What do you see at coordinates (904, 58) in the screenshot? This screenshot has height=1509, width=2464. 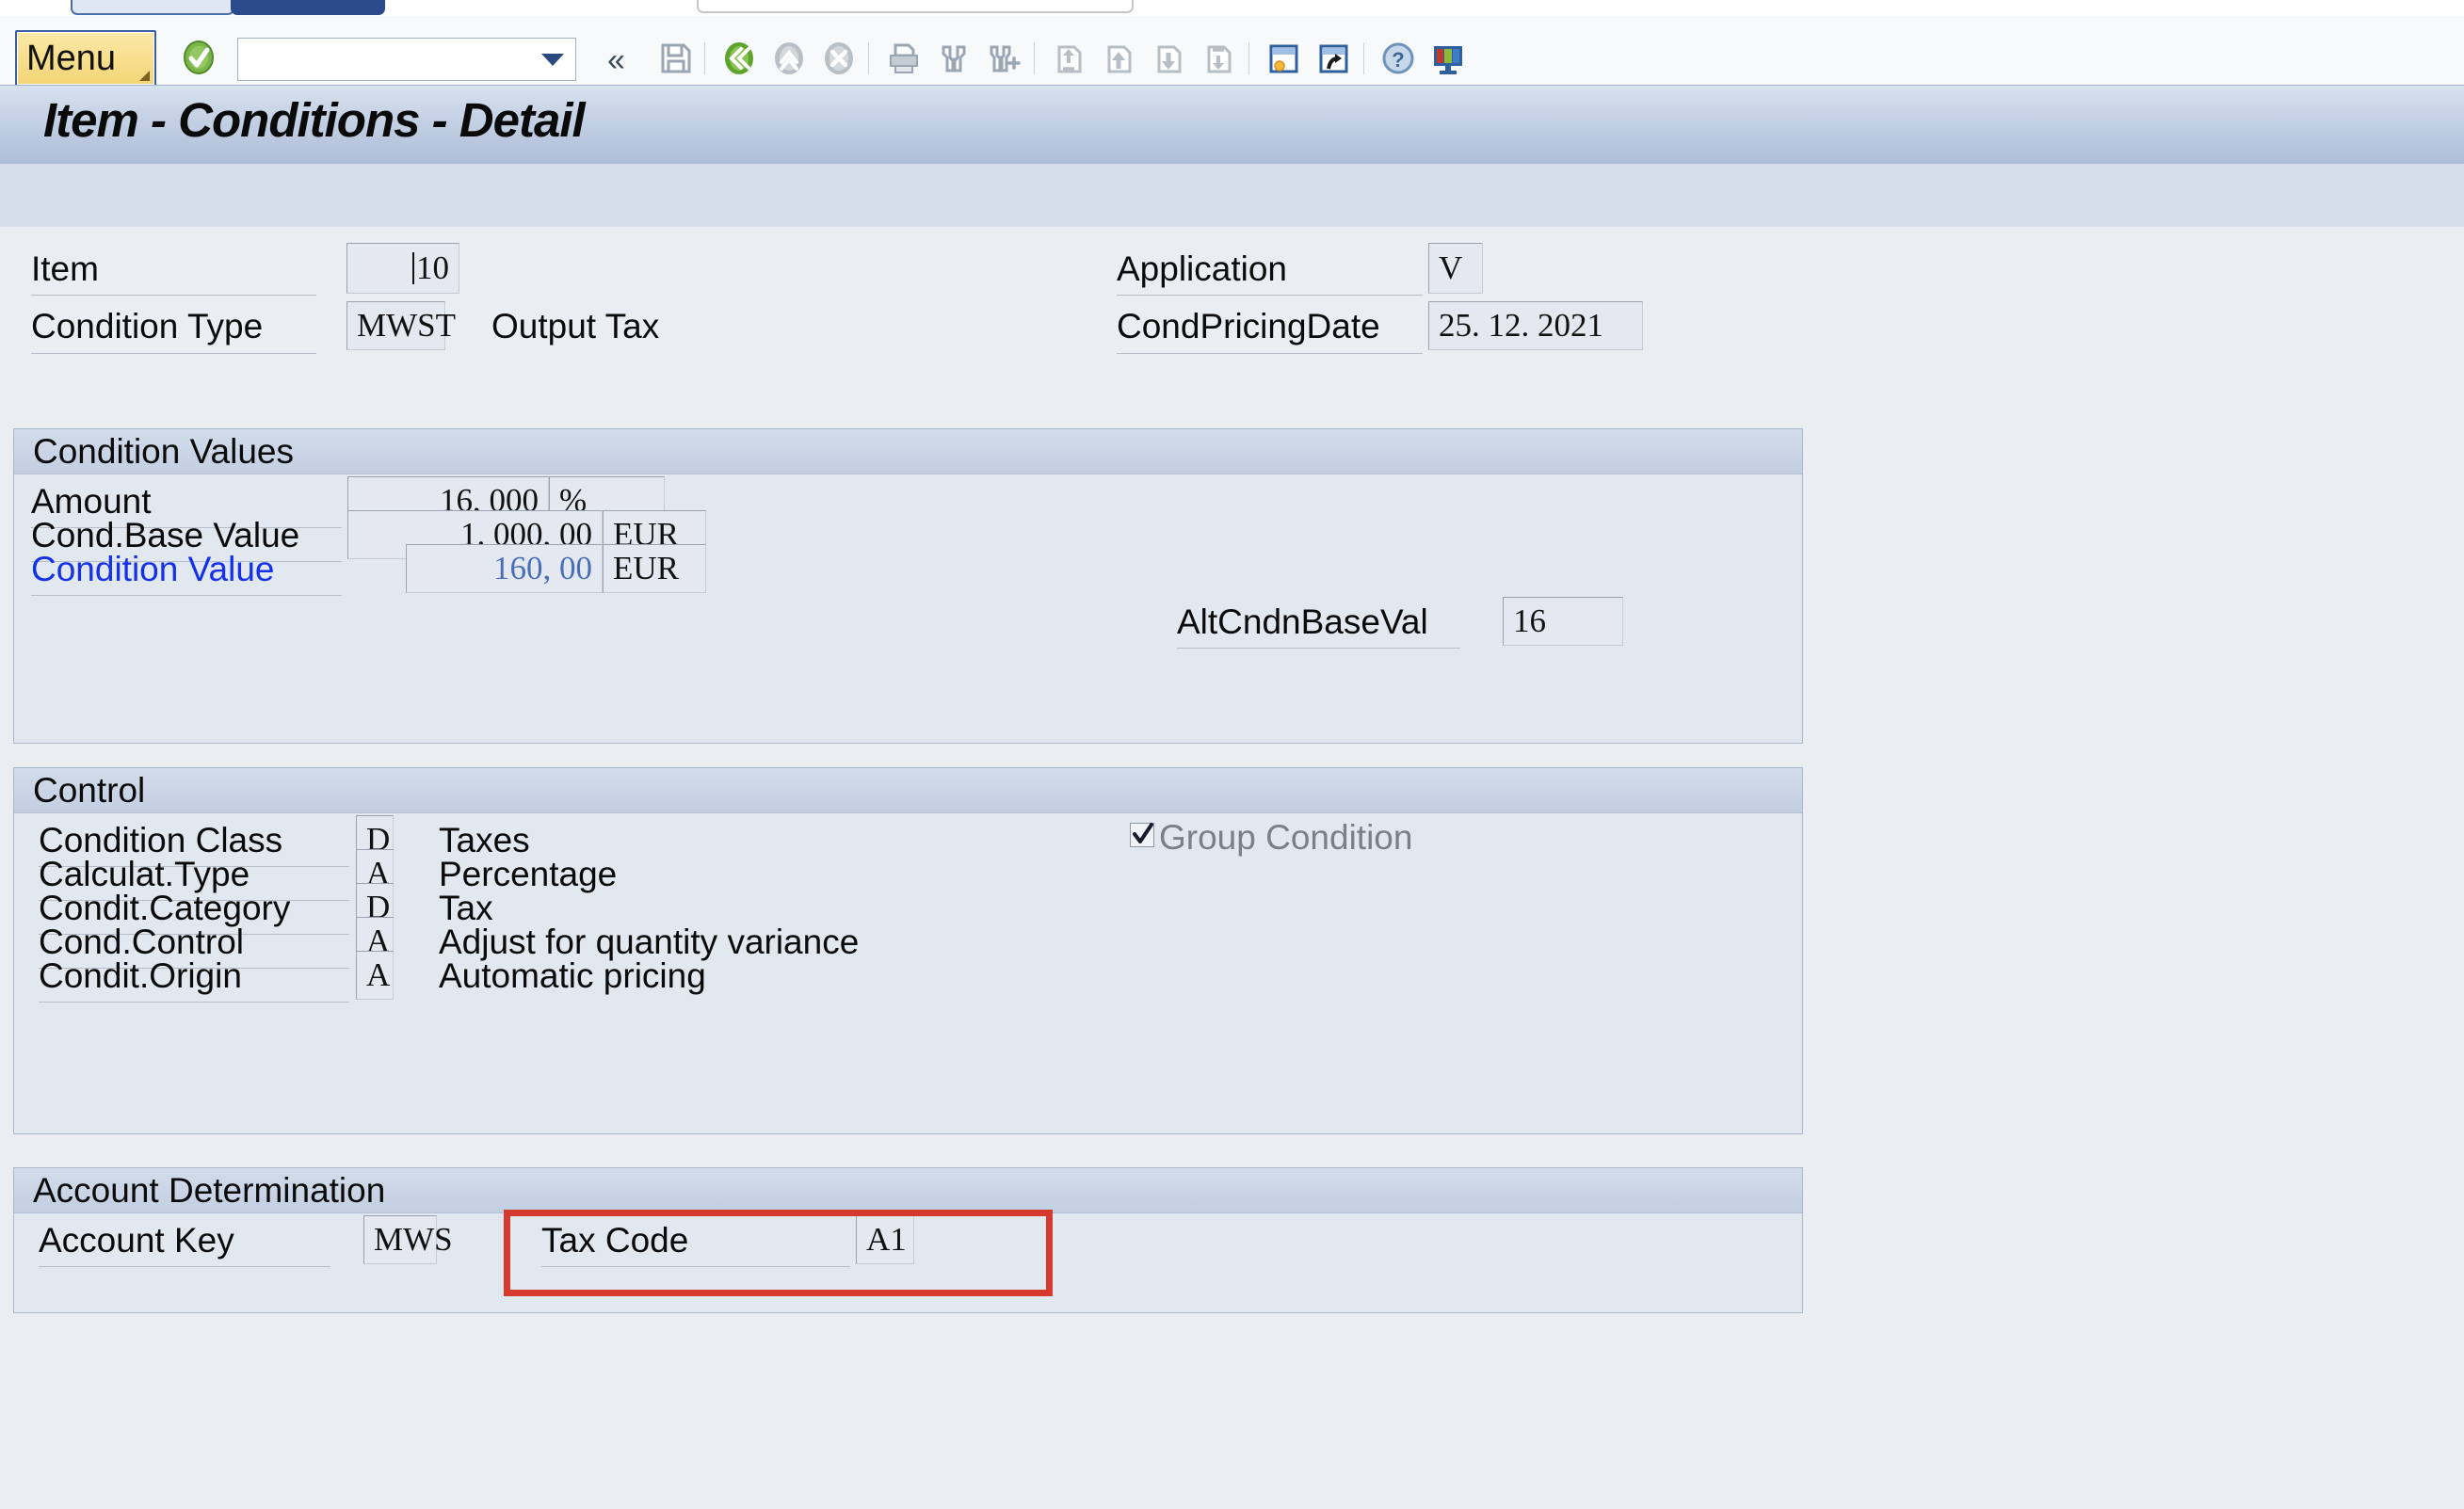 I see `print-icon` at bounding box center [904, 58].